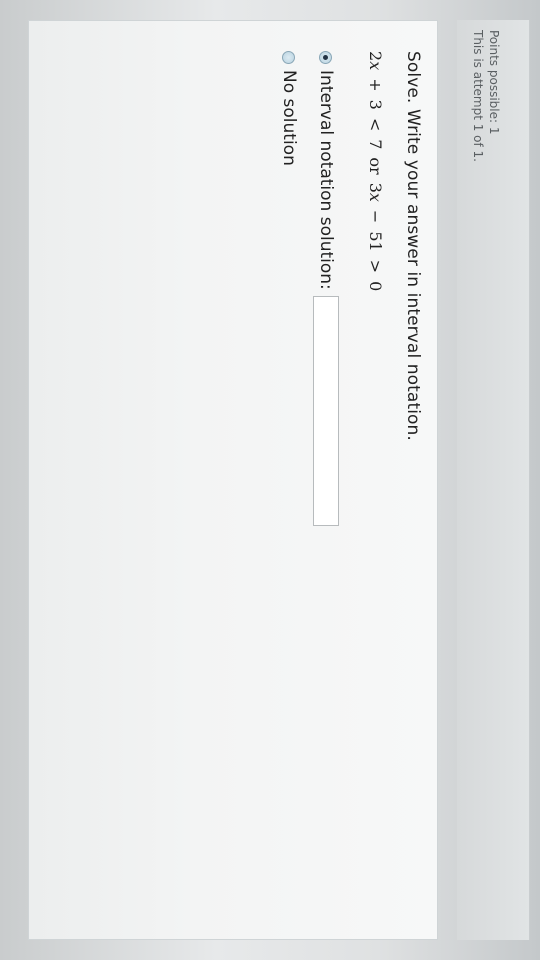 The image size is (540, 960). What do you see at coordinates (375, 104) in the screenshot?
I see `eq-part1-const: 3` at bounding box center [375, 104].